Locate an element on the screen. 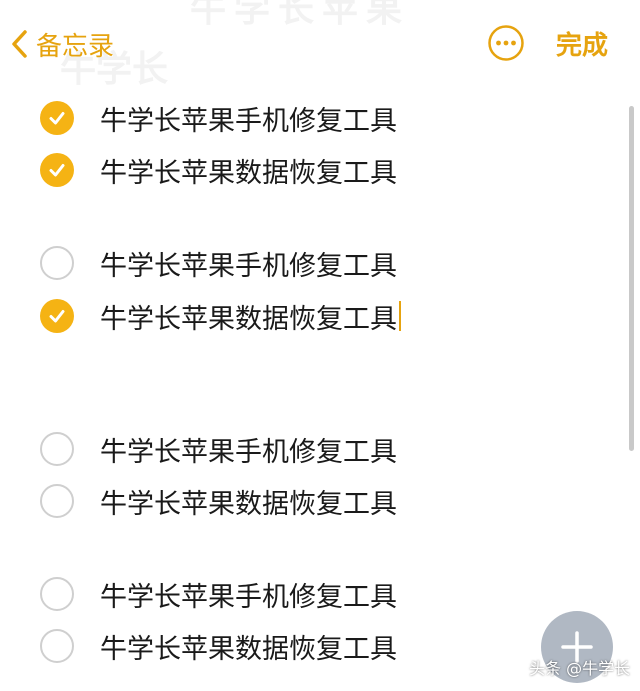  vertical-scrollbar is located at coordinates (631, 278).